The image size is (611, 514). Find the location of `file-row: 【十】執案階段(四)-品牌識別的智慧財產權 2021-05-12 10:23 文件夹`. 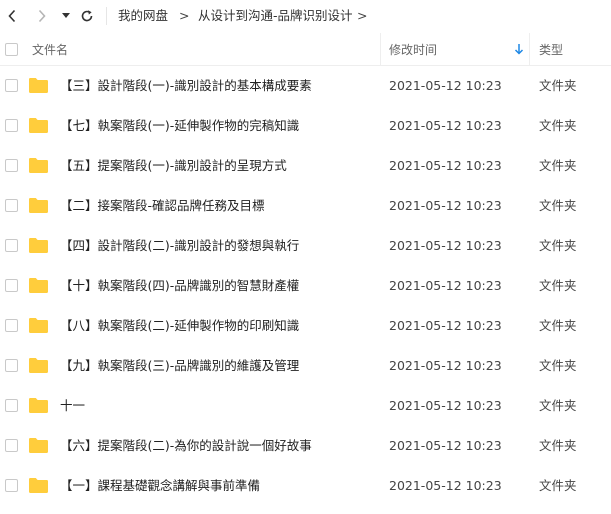

file-row: 【十】執案階段(四)-品牌識別的智慧財產權 2021-05-12 10:23 文件夹 is located at coordinates (305, 286).